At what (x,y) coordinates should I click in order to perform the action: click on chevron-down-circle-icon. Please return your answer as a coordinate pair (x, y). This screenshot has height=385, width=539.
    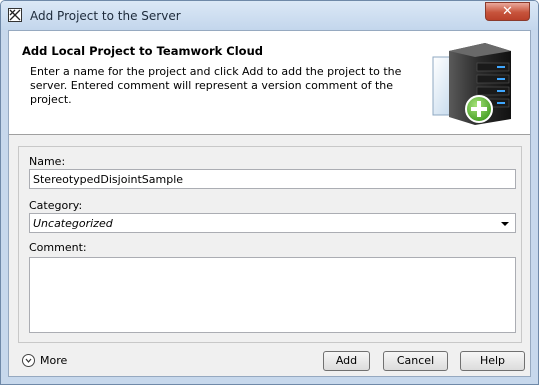
    Looking at the image, I should click on (28, 360).